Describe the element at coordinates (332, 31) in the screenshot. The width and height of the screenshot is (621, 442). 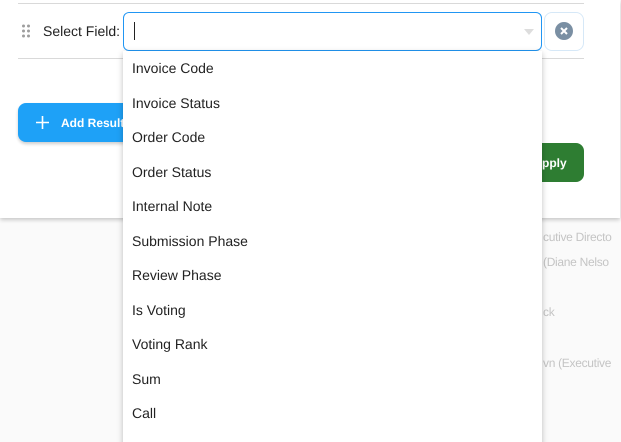
I see `select-field` at that location.